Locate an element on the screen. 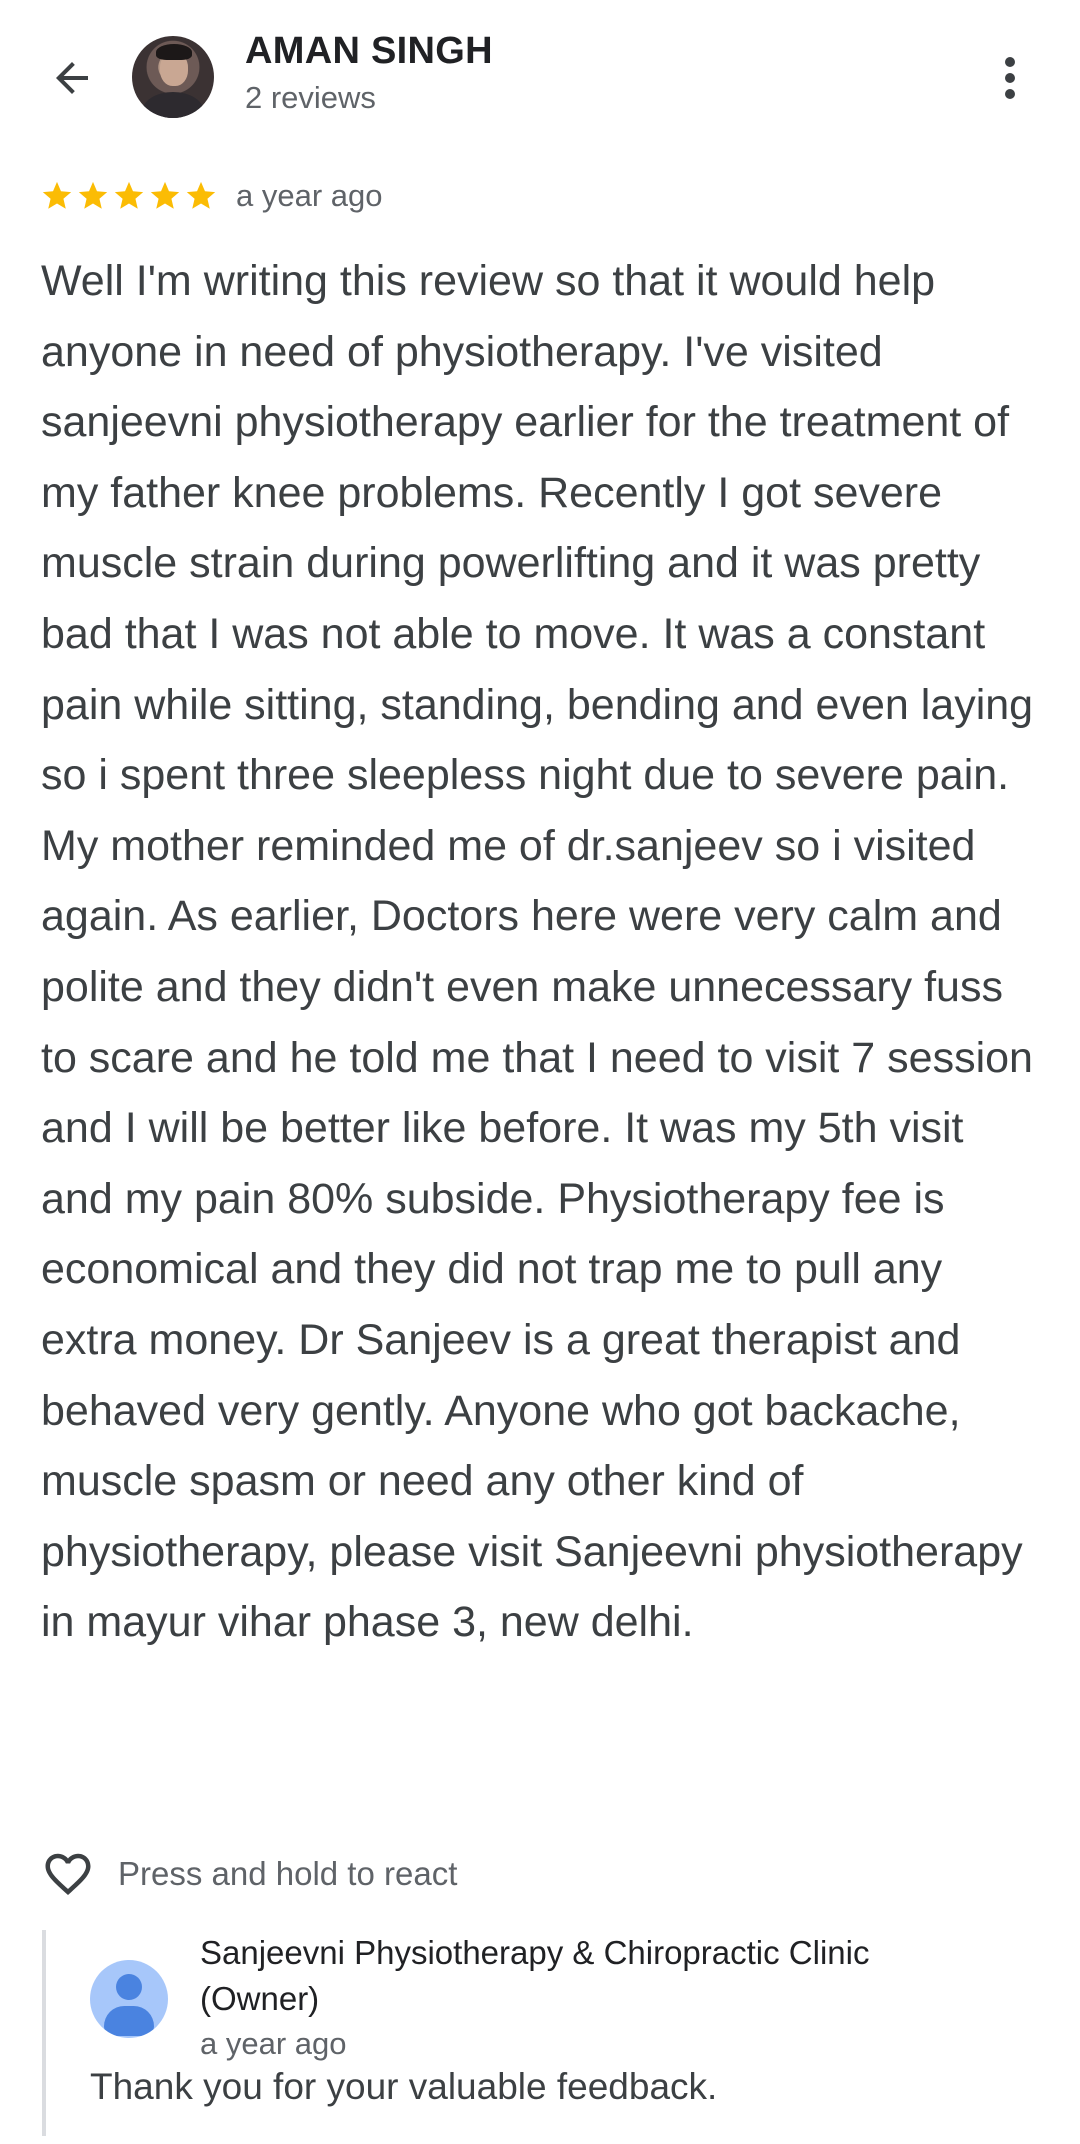  more-vert-icon is located at coordinates (1010, 78).